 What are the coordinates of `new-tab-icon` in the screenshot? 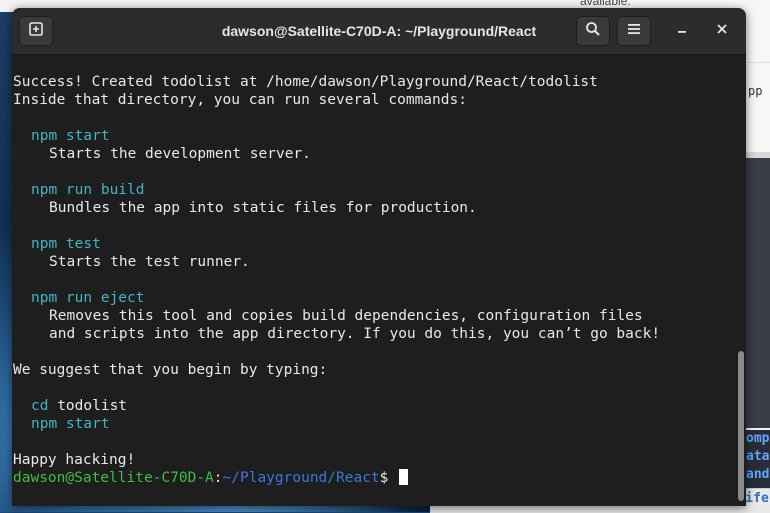 It's located at (36, 31).